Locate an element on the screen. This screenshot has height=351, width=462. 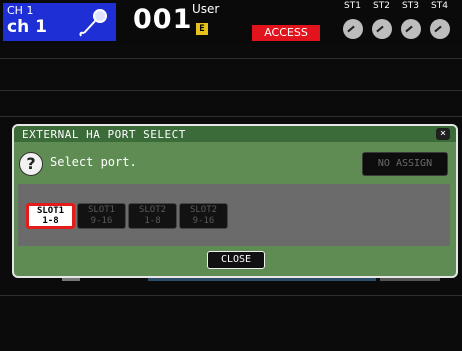
st2-label: ST2 is located at coordinates (381, 6).